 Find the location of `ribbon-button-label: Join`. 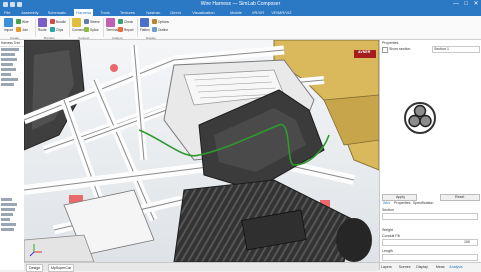

ribbon-button-label: Join is located at coordinates (25, 30).